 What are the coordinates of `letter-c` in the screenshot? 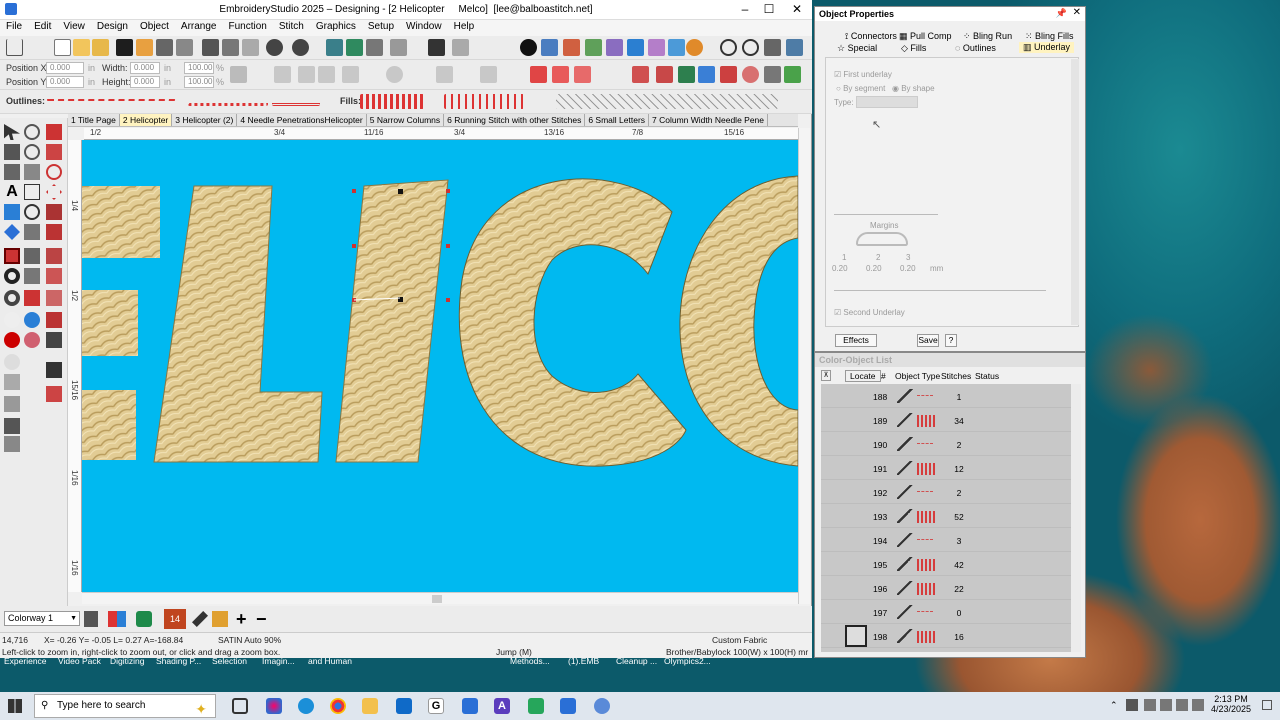 It's located at (572, 322).